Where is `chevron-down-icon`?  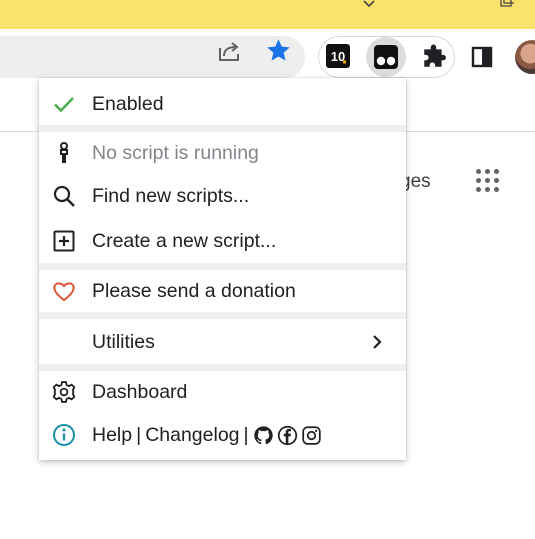
chevron-down-icon is located at coordinates (369, 5).